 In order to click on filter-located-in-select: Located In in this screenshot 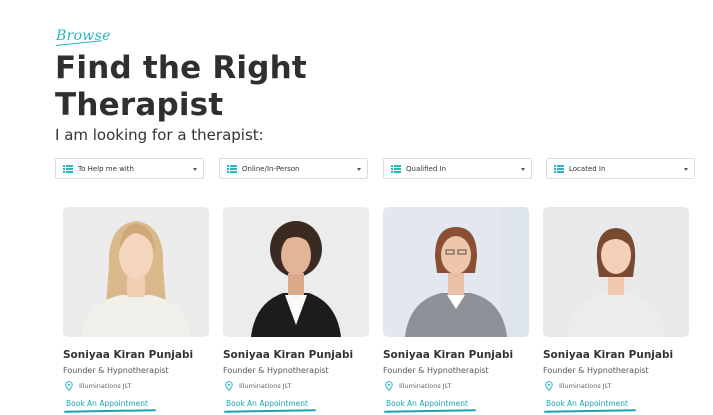, I will do `click(620, 168)`.